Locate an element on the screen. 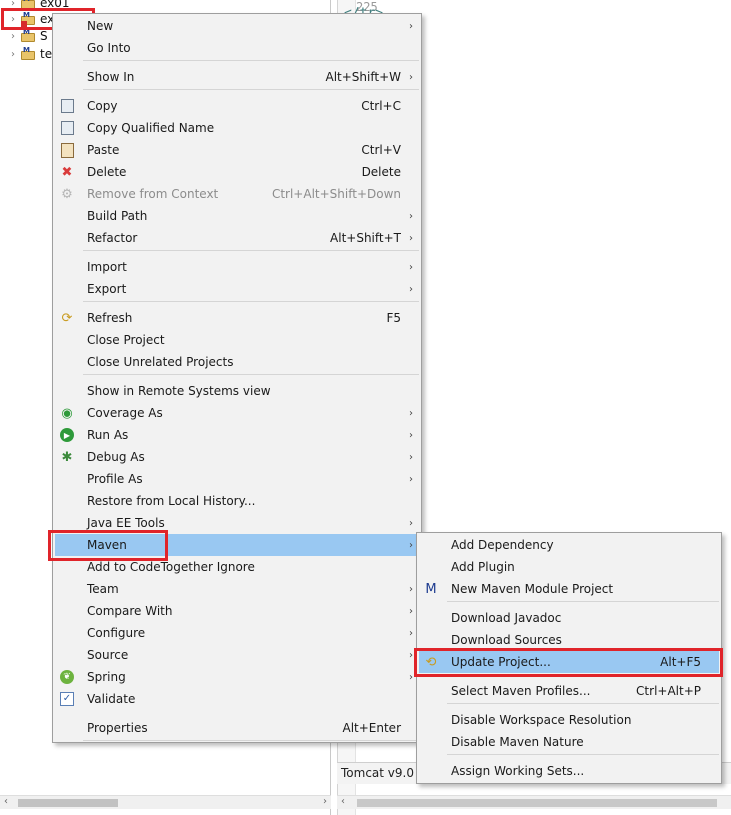 The width and height of the screenshot is (731, 815). menu-item-refactor: Refactor Alt+Shift+T › is located at coordinates (237, 238).